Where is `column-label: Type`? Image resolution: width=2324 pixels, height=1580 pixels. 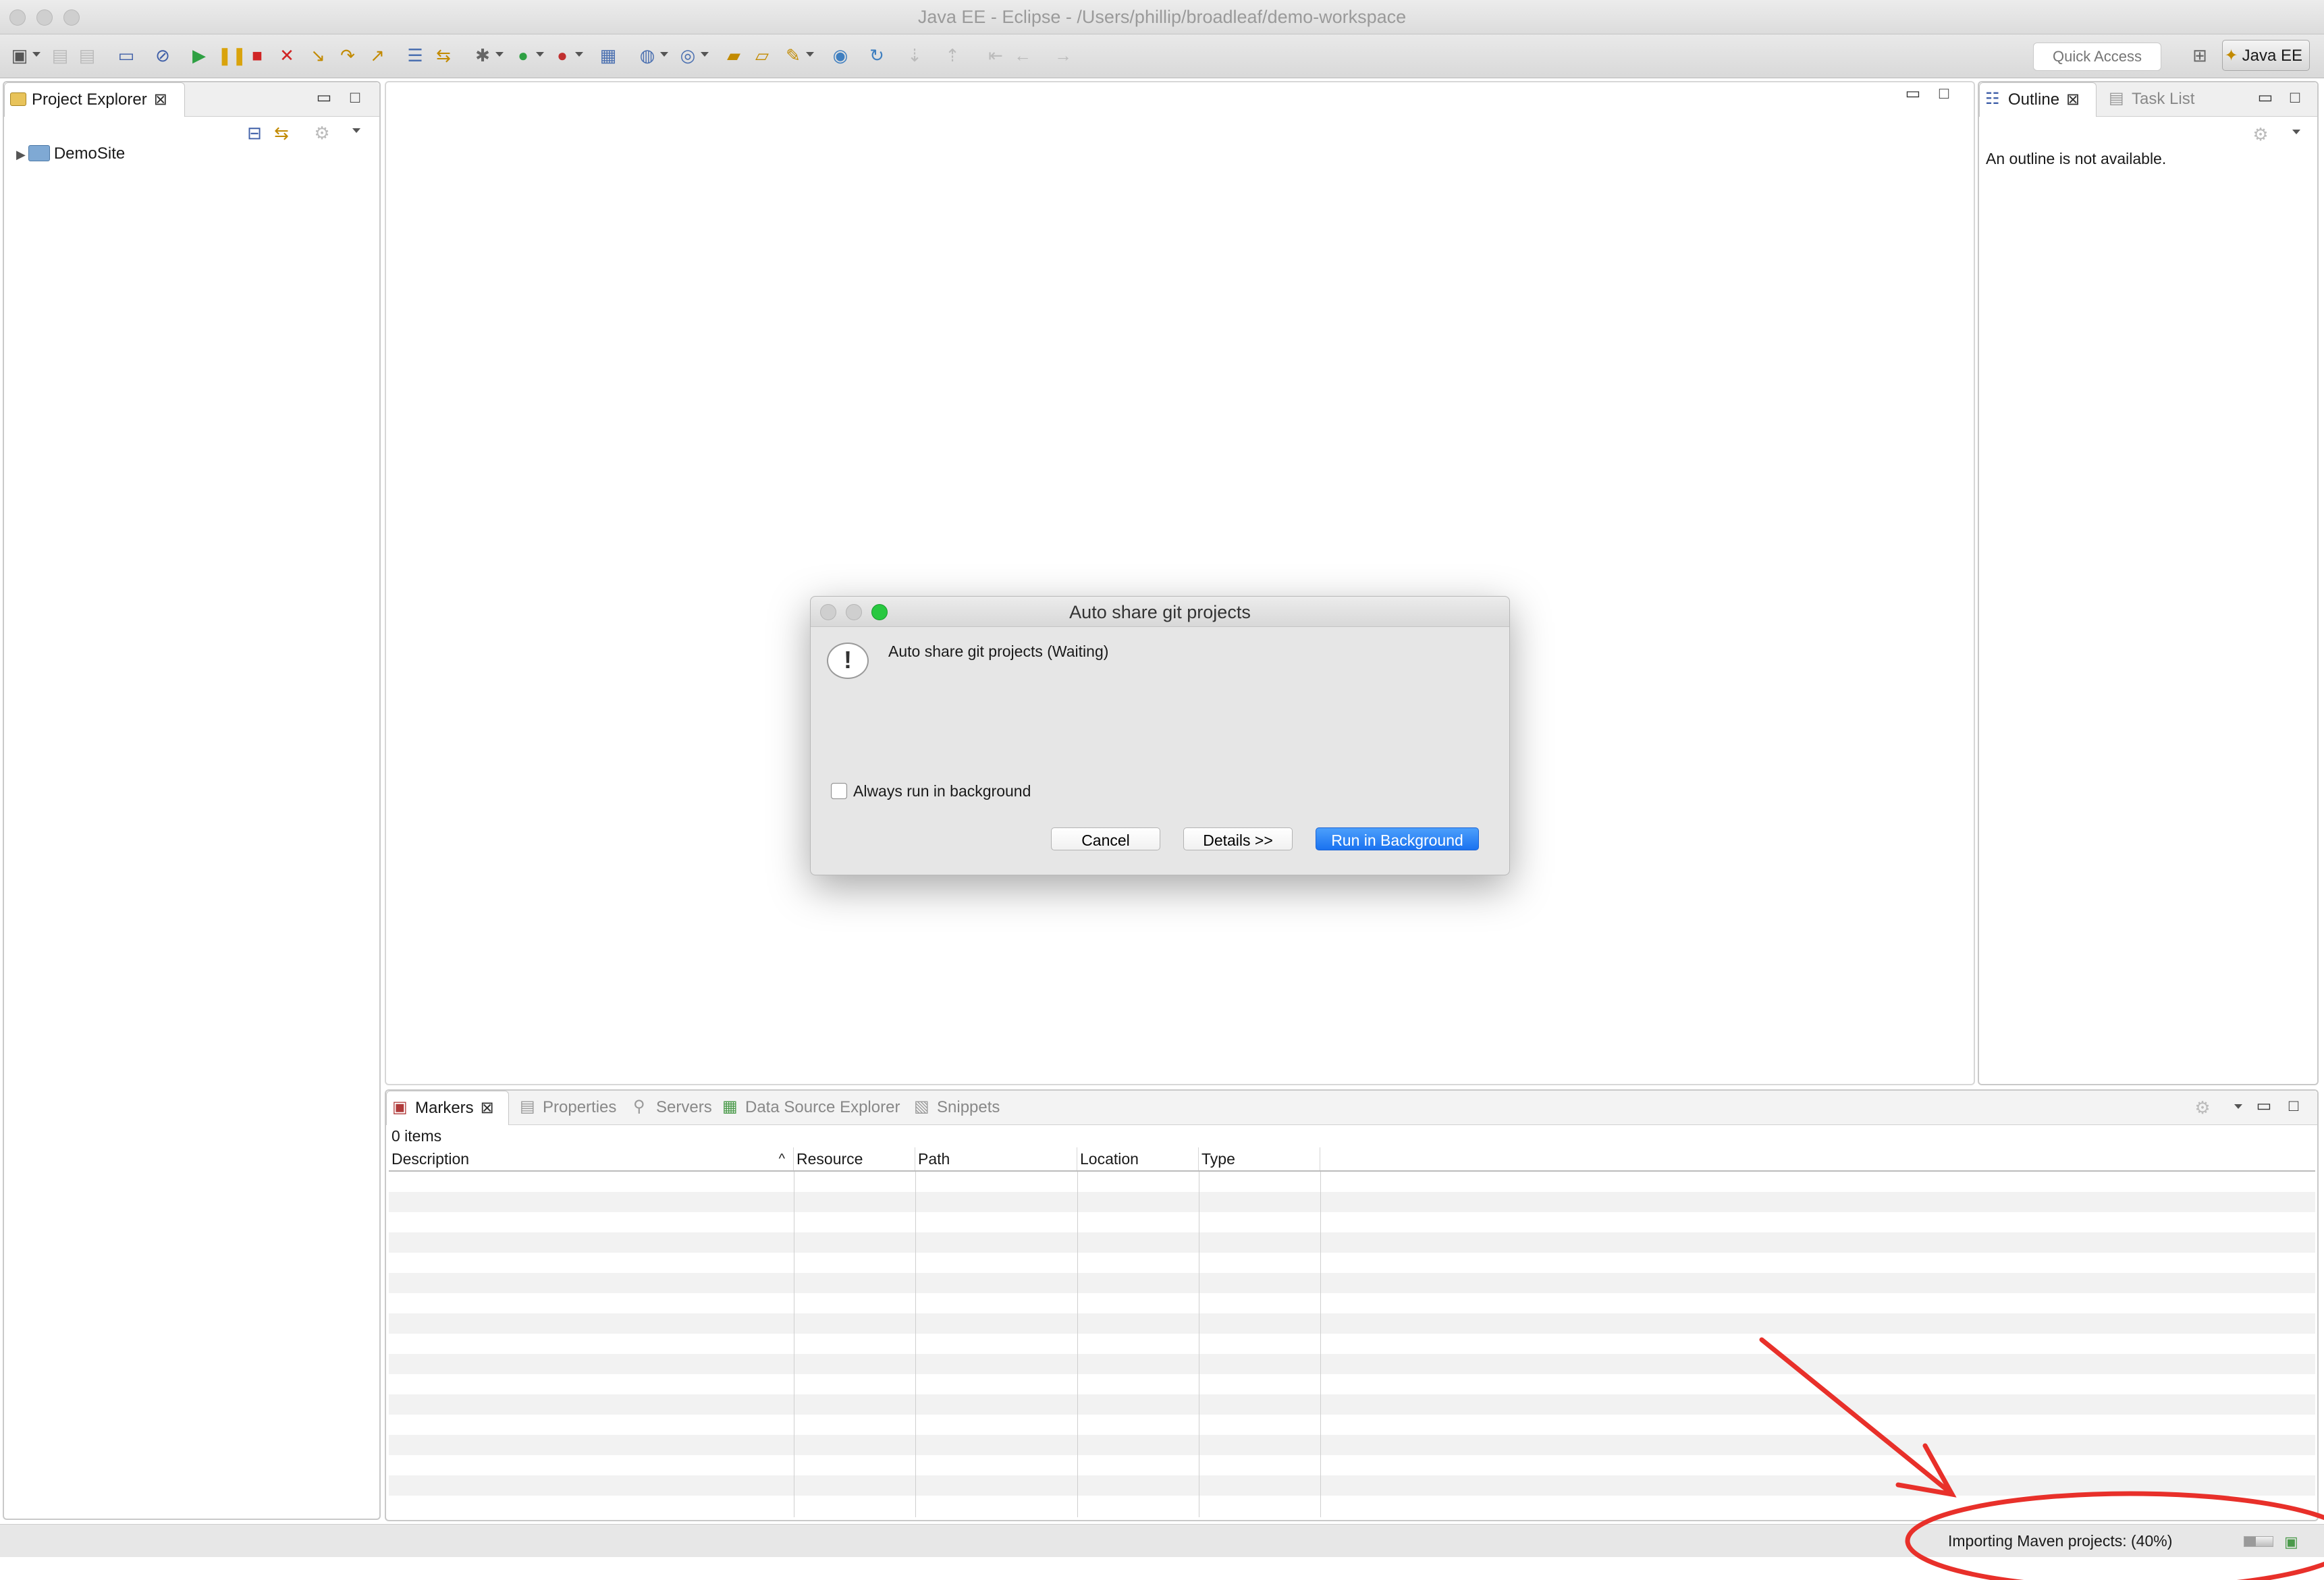 column-label: Type is located at coordinates (1218, 1159).